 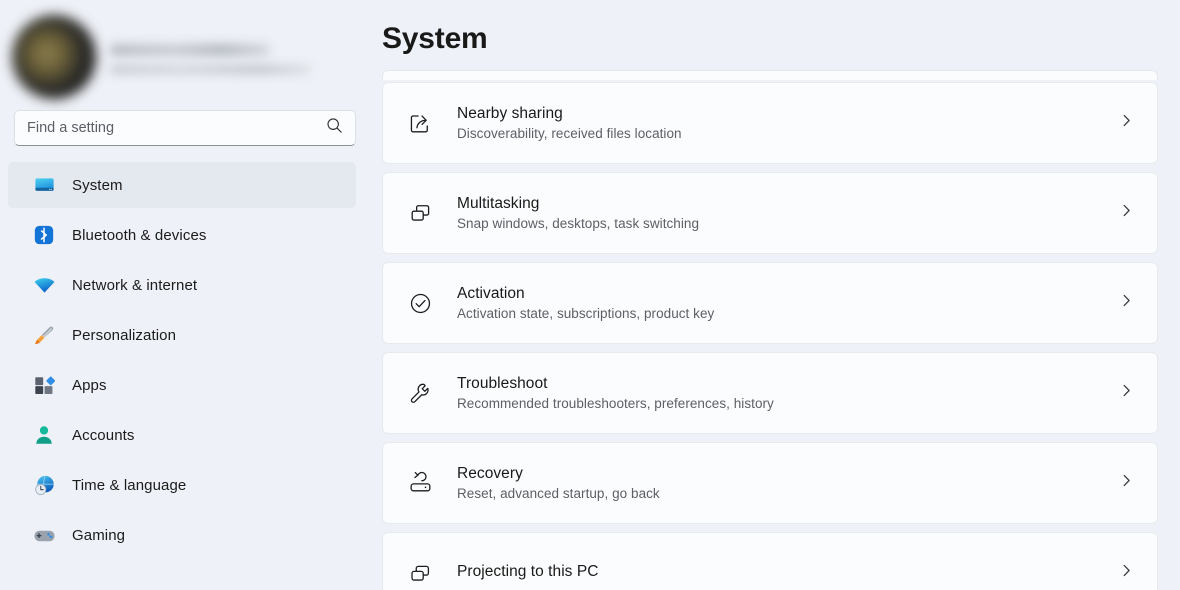 I want to click on sidebar-item-time-language: Time & language, so click(x=182, y=485).